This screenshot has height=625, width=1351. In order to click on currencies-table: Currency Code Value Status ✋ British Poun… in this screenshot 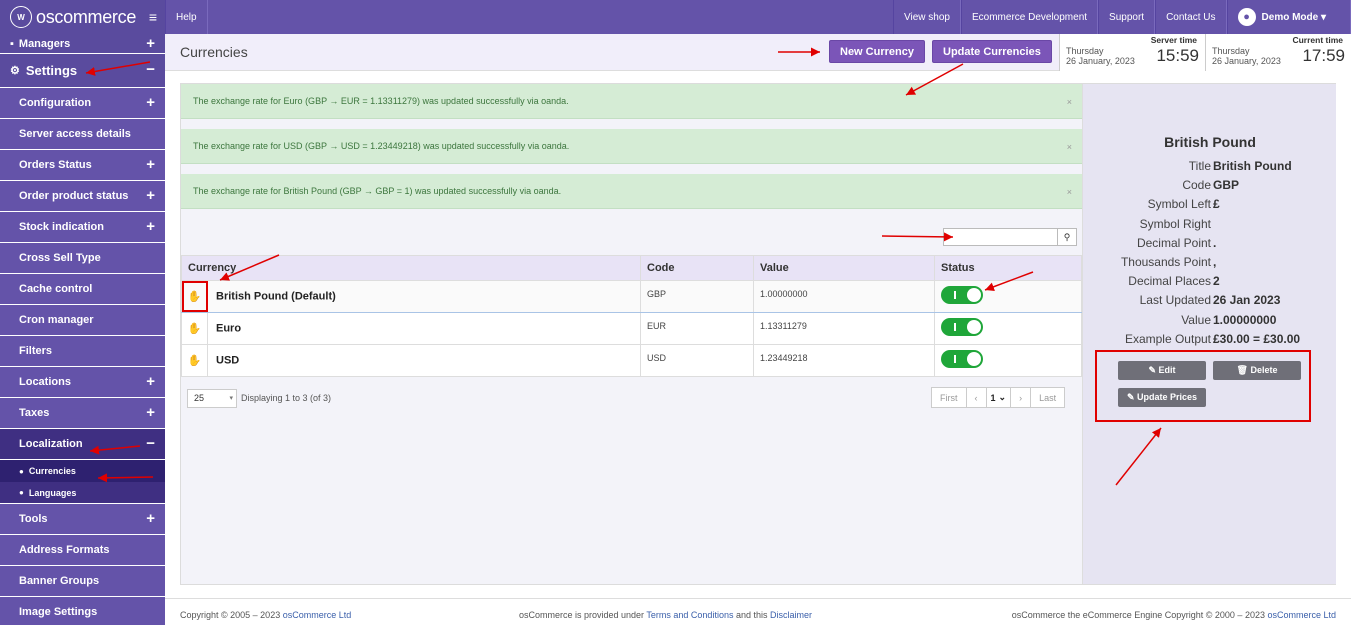, I will do `click(631, 316)`.